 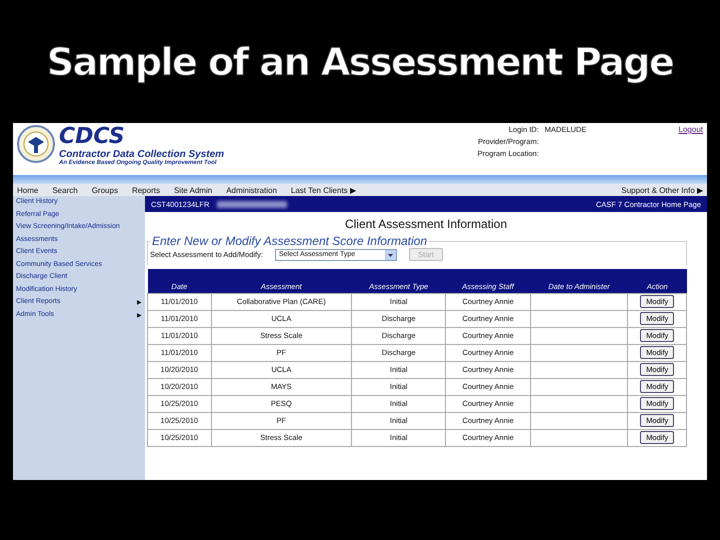 I want to click on fieldset-legend: Enter New or Modify Assessment Score Information, so click(x=289, y=241).